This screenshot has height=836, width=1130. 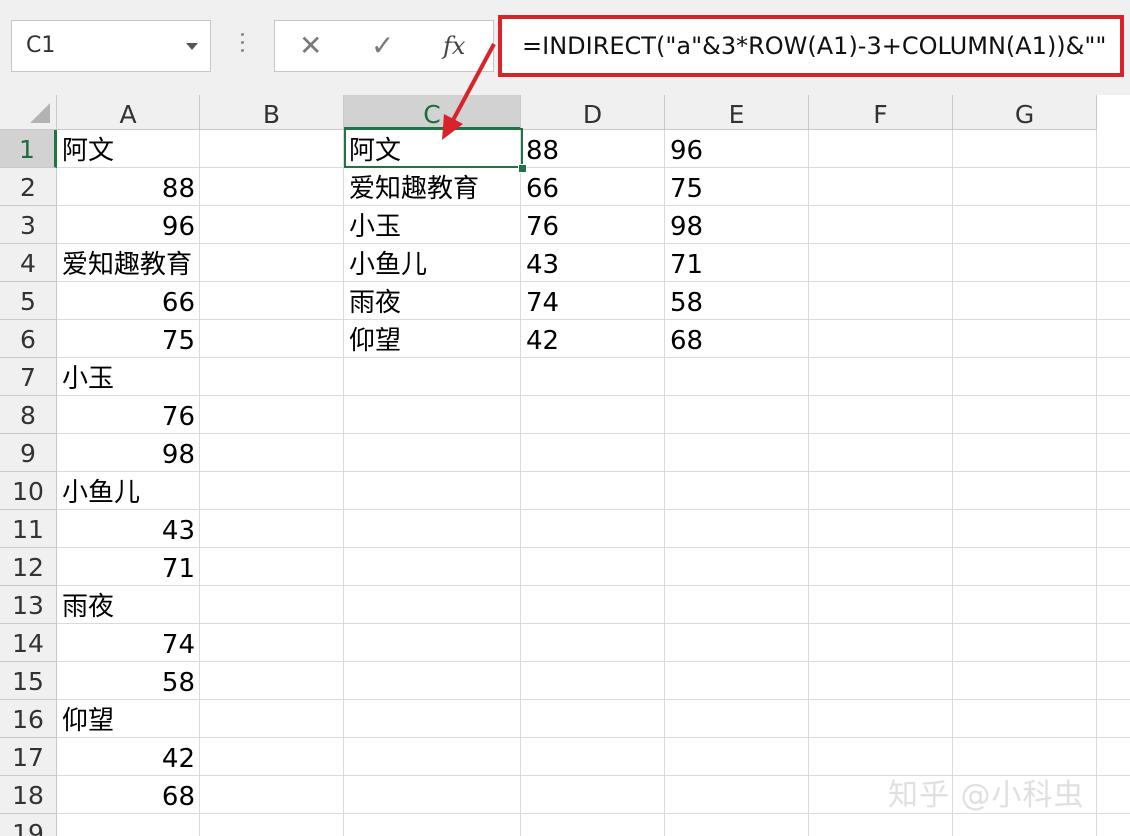 I want to click on row-header-19: 19, so click(x=28, y=825).